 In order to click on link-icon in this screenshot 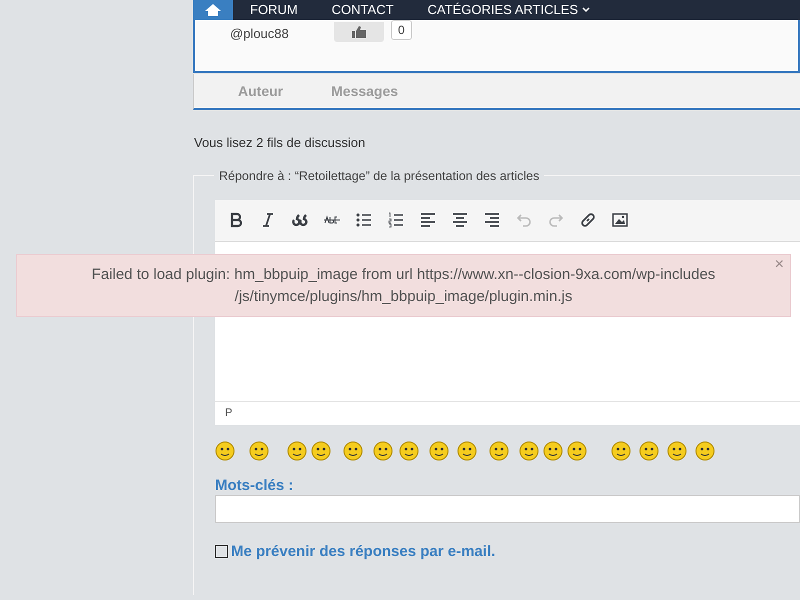, I will do `click(588, 220)`.